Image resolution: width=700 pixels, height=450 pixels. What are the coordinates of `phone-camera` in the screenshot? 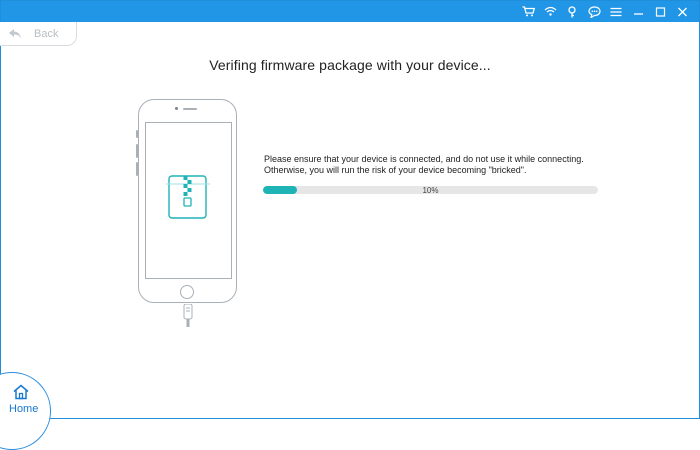 It's located at (176, 108).